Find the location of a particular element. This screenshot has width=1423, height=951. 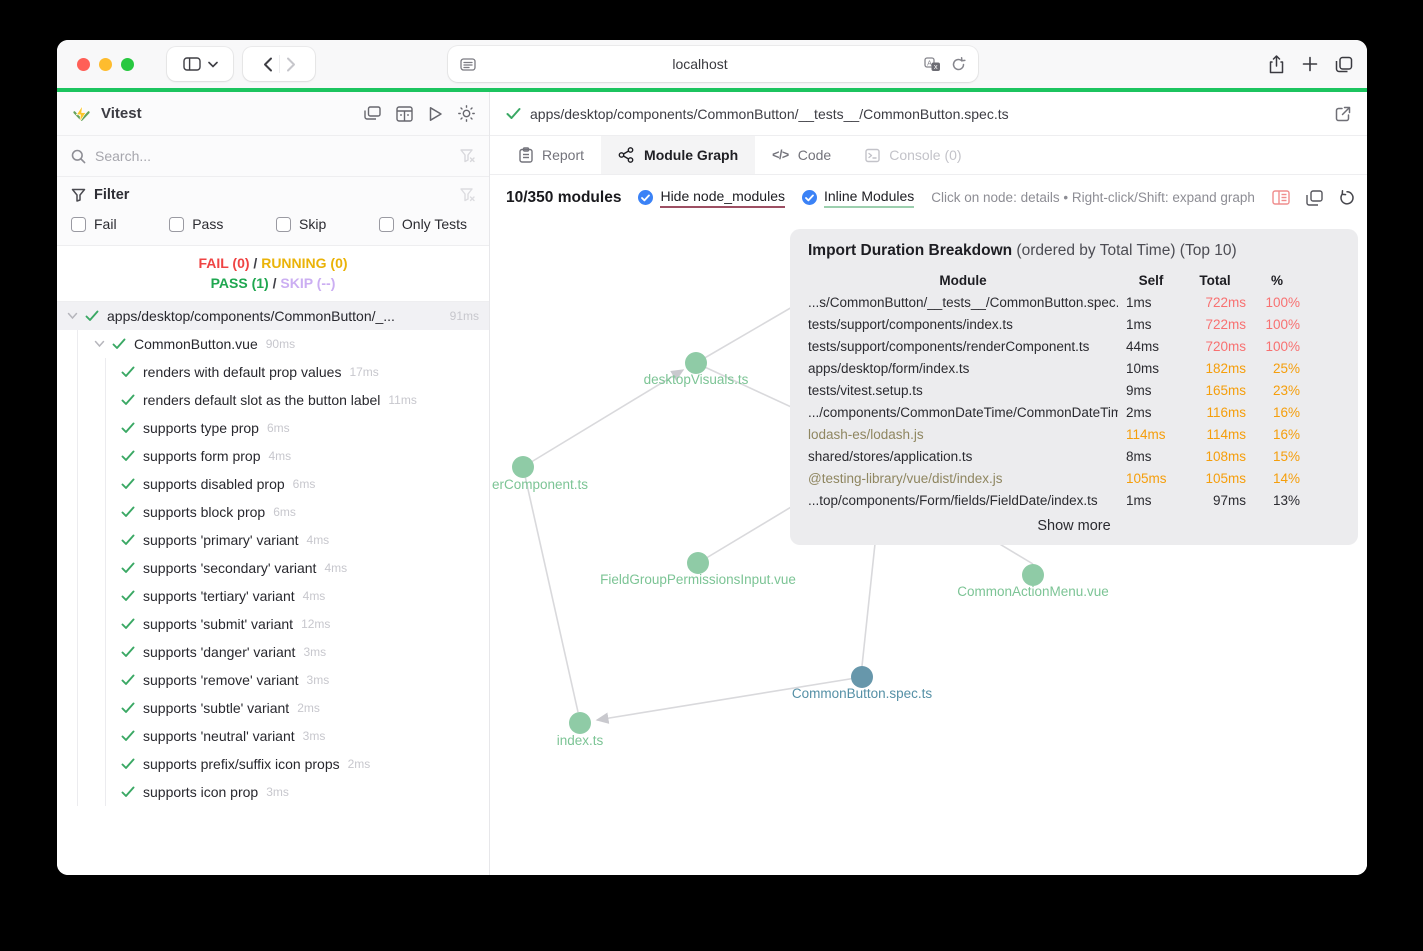

test-row: supports 'remove' variant 3ms is located at coordinates (273, 680).